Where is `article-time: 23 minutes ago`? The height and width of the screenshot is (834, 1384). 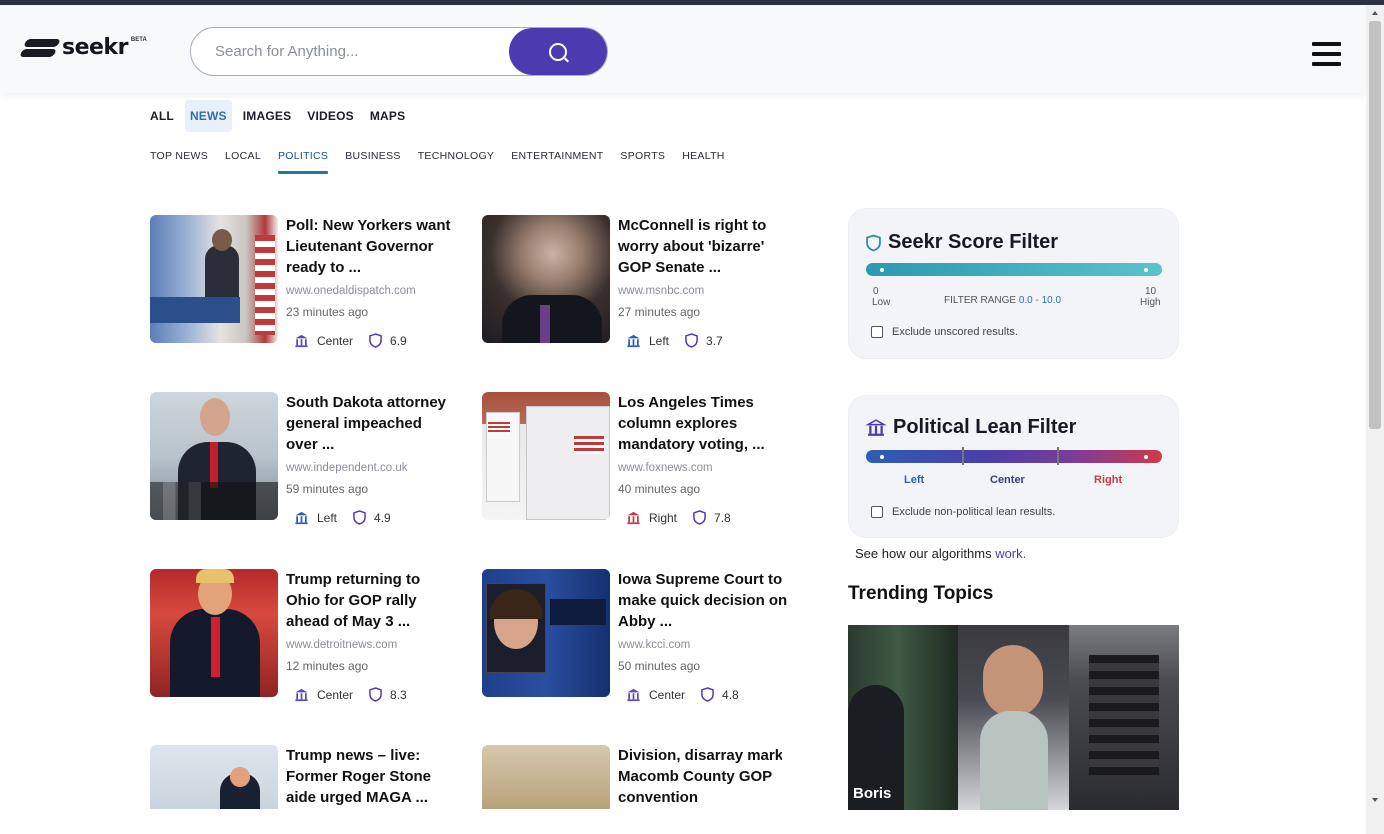 article-time: 23 minutes ago is located at coordinates (327, 312).